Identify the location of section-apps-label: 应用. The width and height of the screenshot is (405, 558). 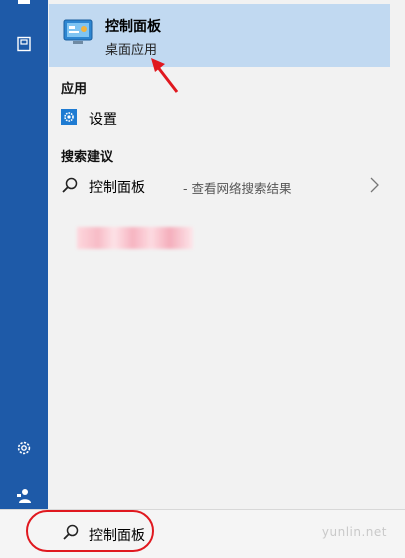
(74, 89).